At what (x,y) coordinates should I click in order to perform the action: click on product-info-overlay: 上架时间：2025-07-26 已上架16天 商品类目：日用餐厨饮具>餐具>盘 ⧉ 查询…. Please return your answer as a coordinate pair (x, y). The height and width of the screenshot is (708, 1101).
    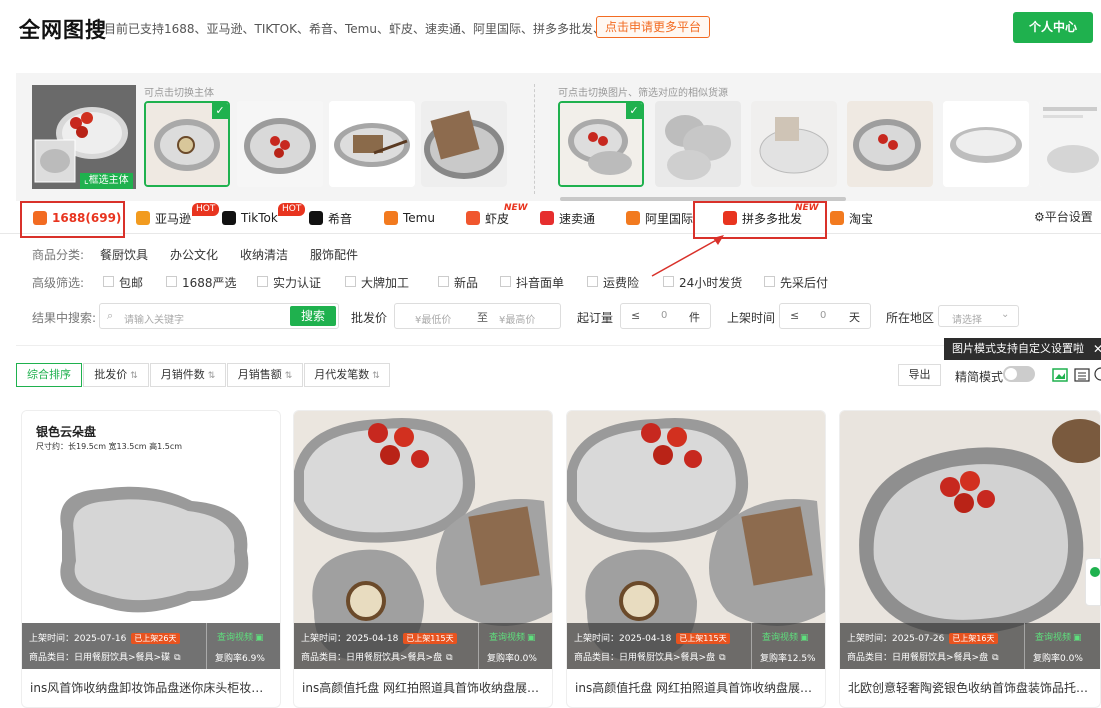
    Looking at the image, I should click on (970, 646).